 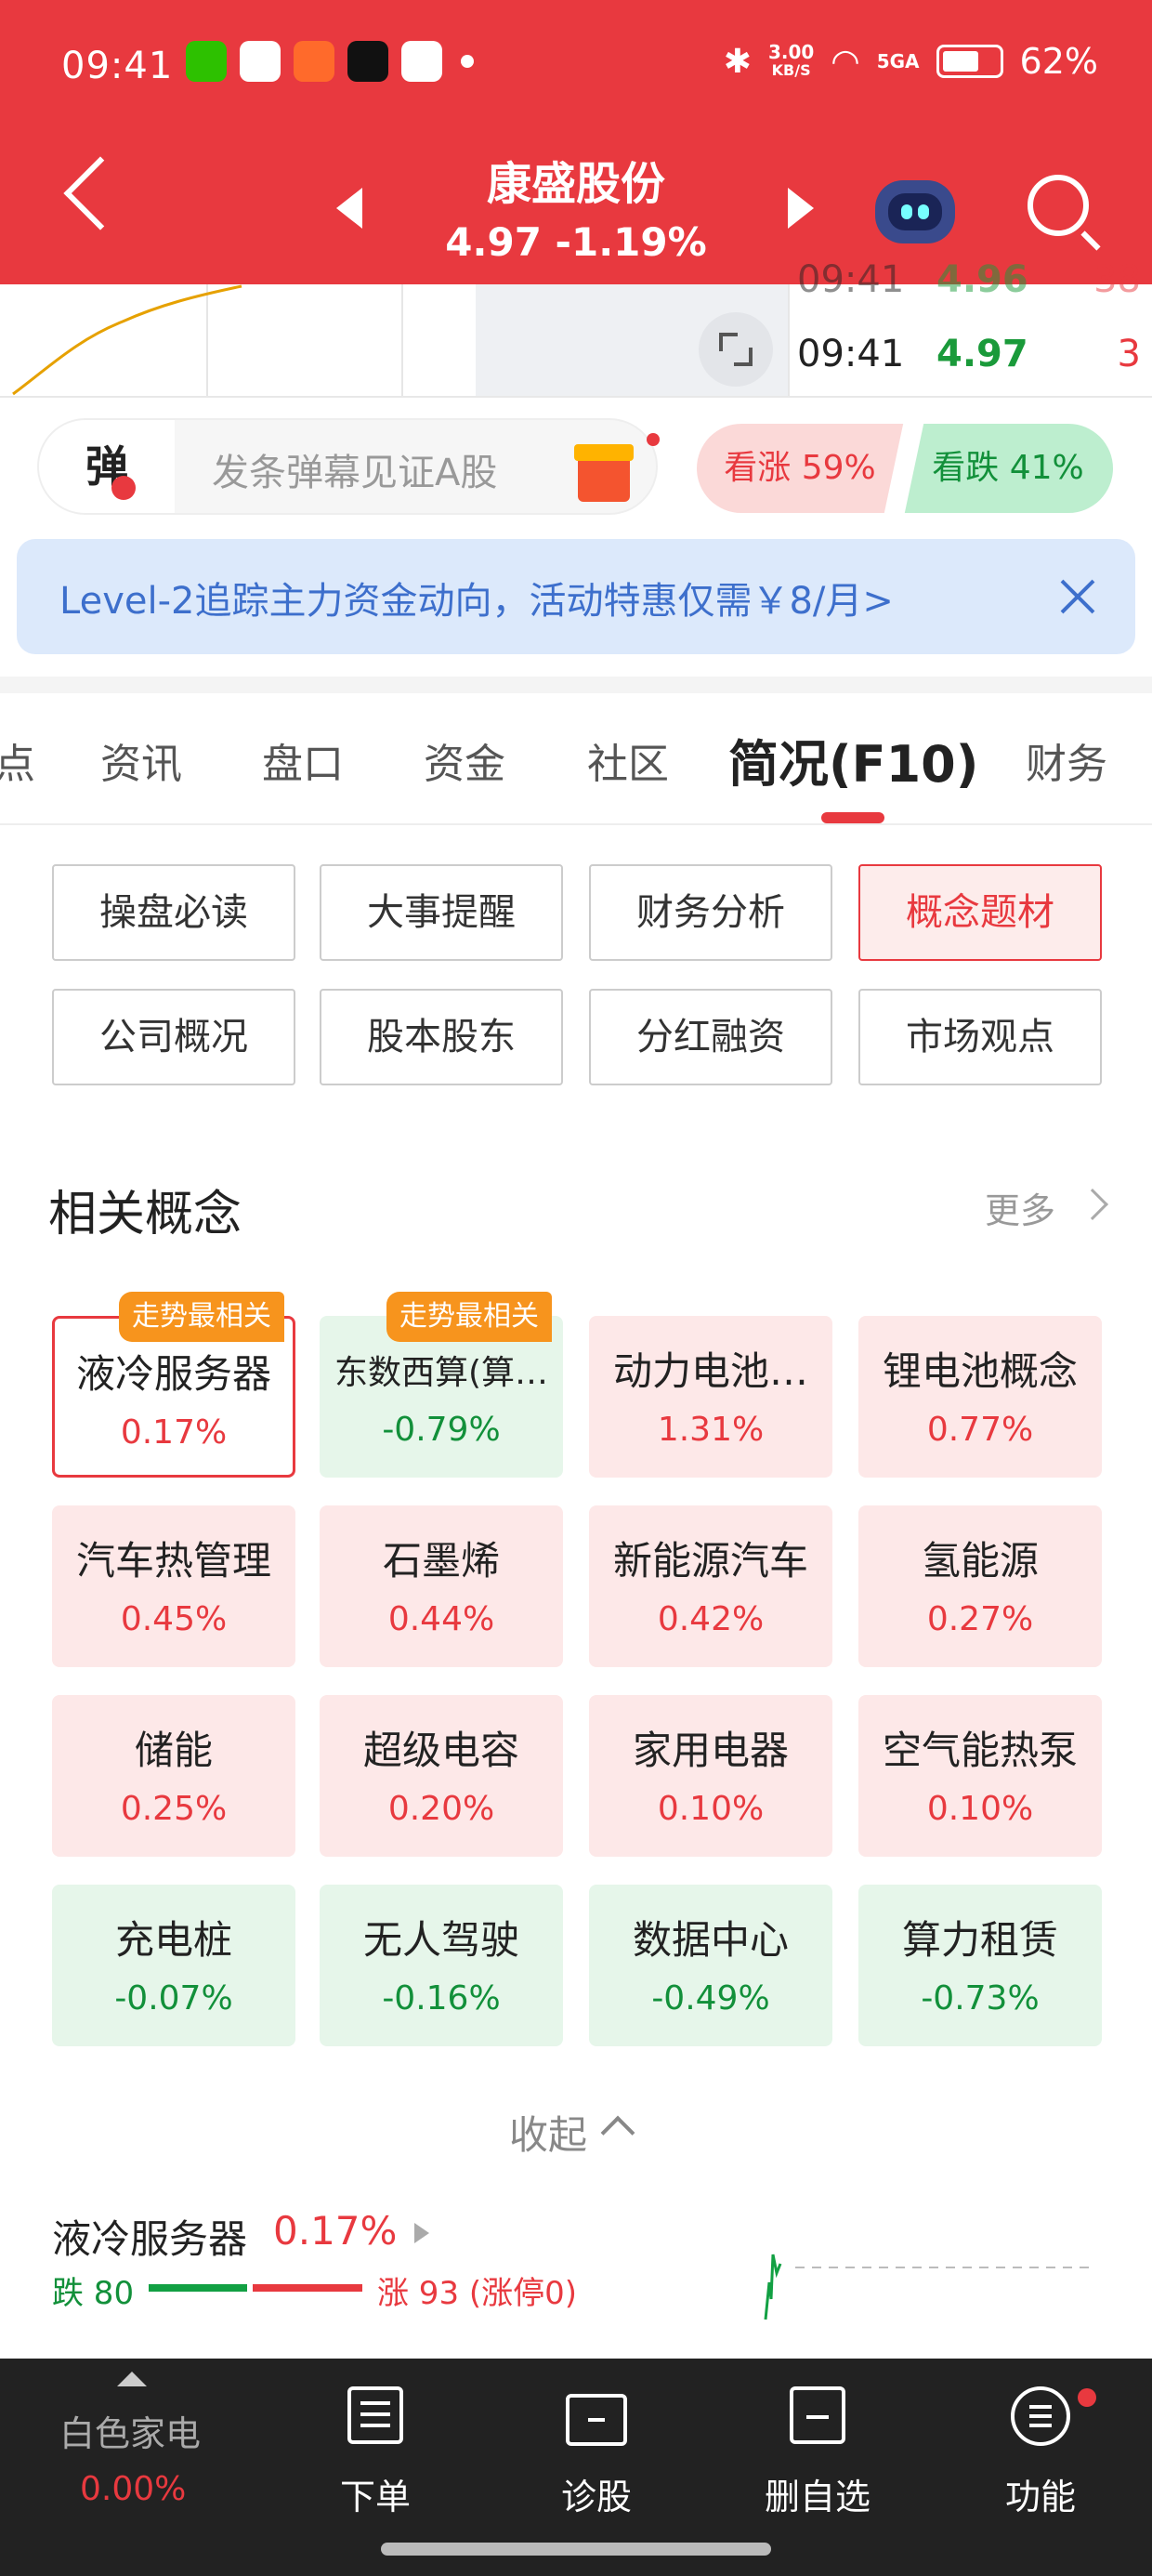 I want to click on concept-tile: 动力电池… 1.31%, so click(x=710, y=1397).